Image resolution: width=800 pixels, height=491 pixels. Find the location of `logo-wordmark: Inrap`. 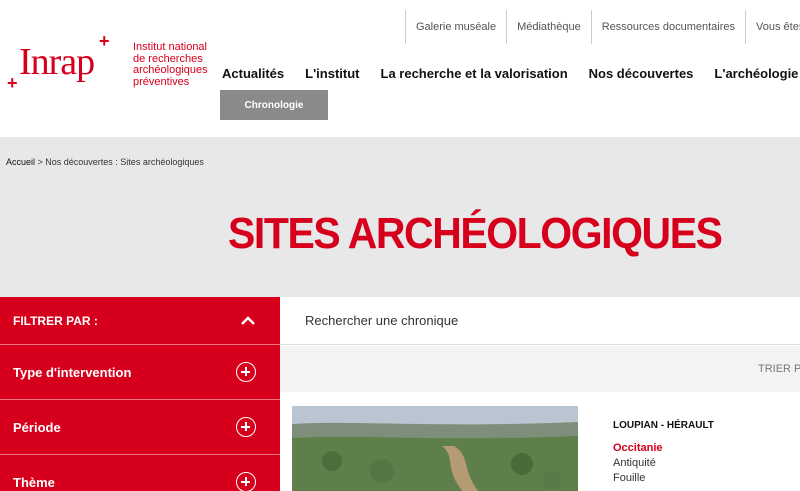

logo-wordmark: Inrap is located at coordinates (57, 62).